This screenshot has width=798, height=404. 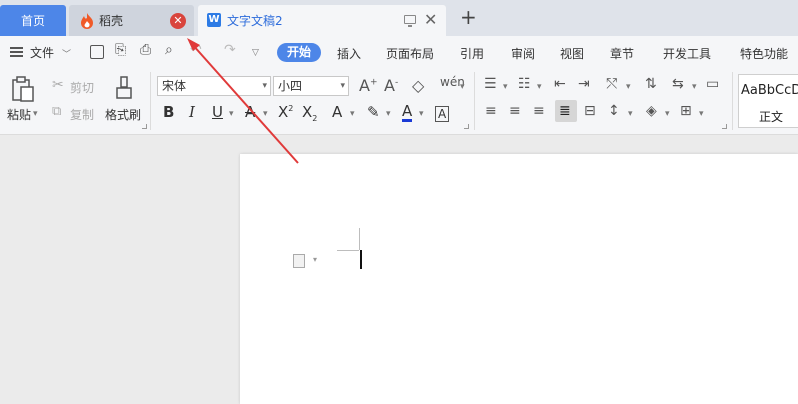 What do you see at coordinates (468, 17) in the screenshot?
I see `add-tab-icon: +` at bounding box center [468, 17].